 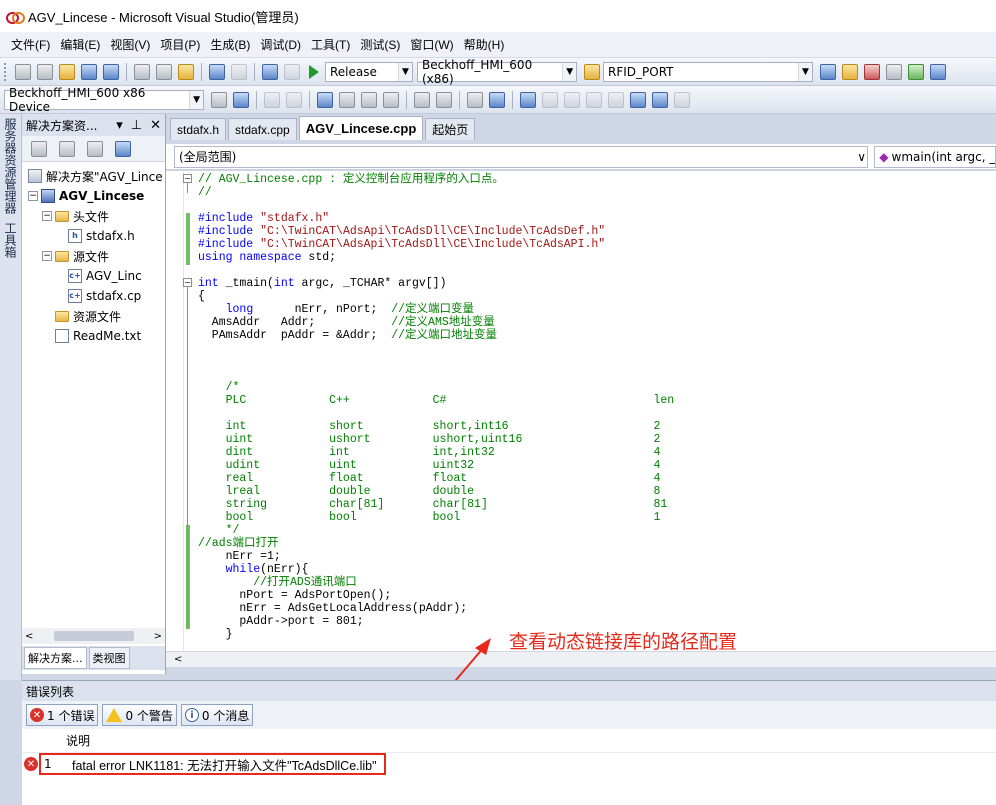 I want to click on copy-icon, so click(x=164, y=71).